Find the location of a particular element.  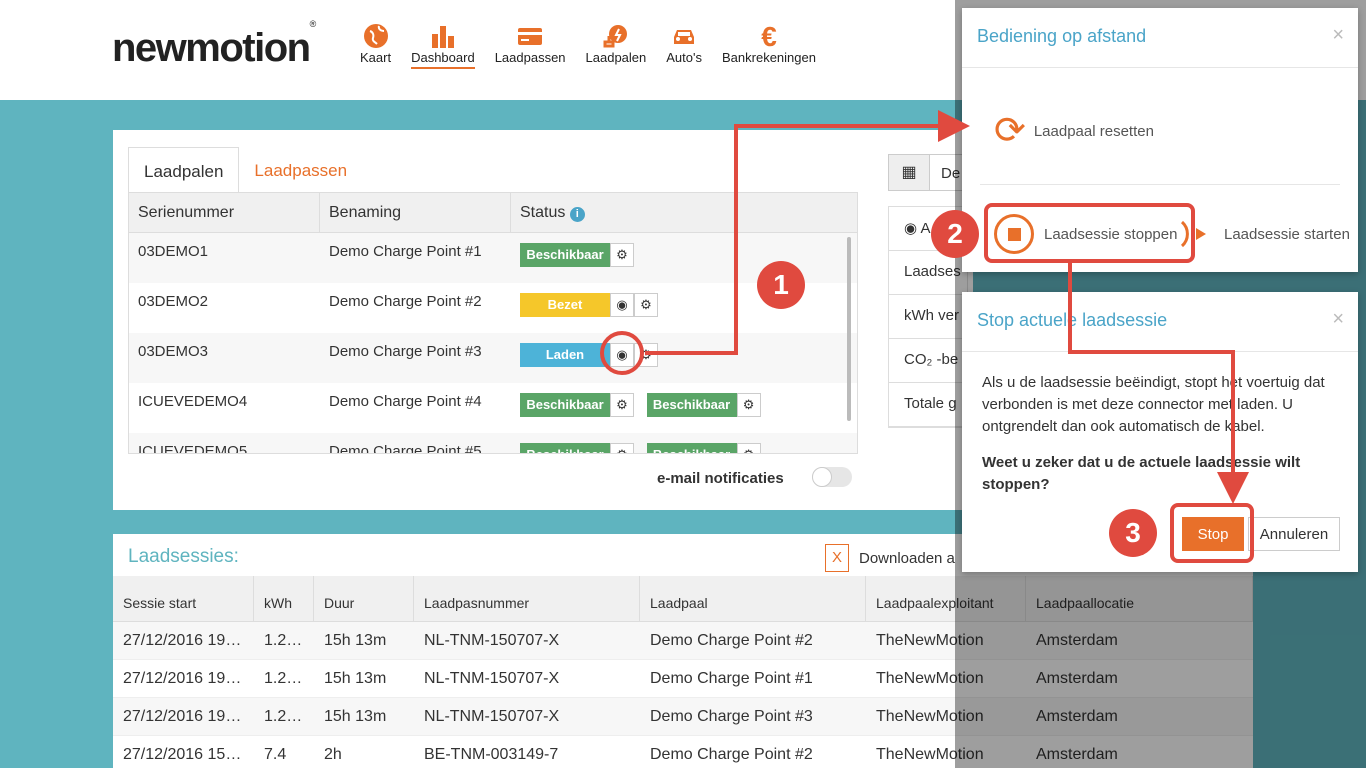

eye-highlight is located at coordinates (622, 353).